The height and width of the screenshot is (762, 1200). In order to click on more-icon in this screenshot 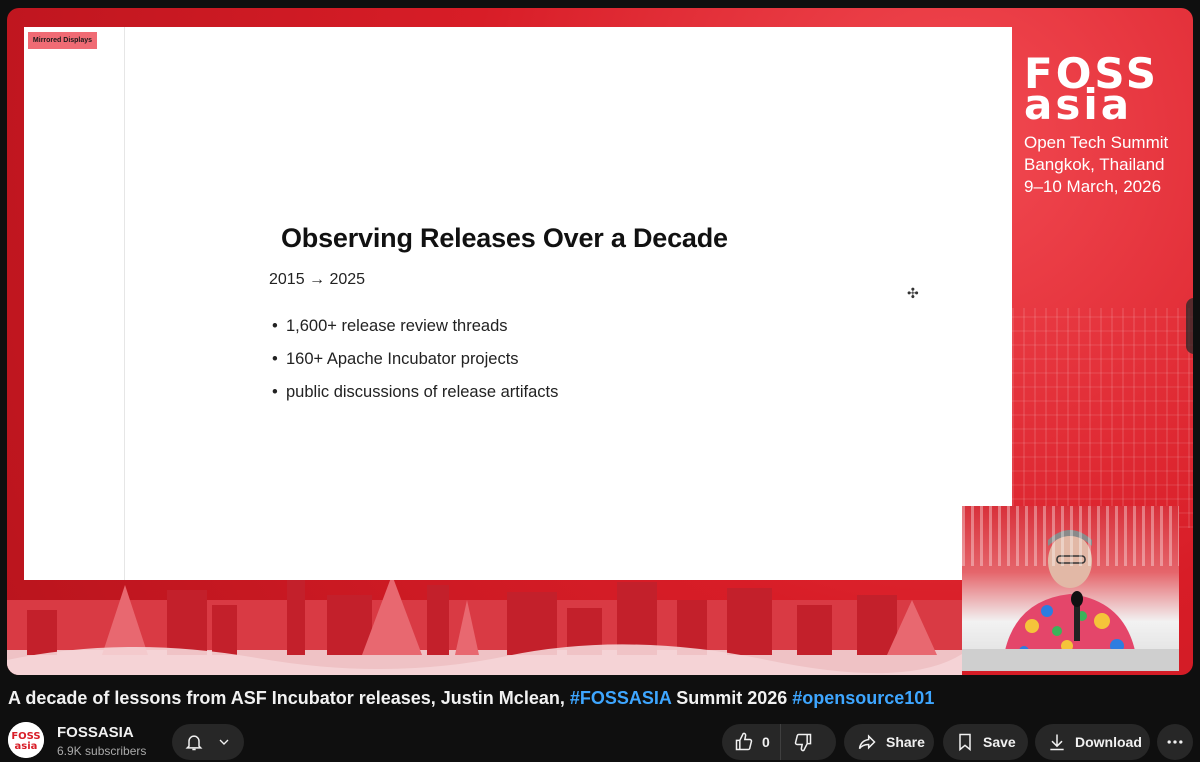, I will do `click(1175, 742)`.